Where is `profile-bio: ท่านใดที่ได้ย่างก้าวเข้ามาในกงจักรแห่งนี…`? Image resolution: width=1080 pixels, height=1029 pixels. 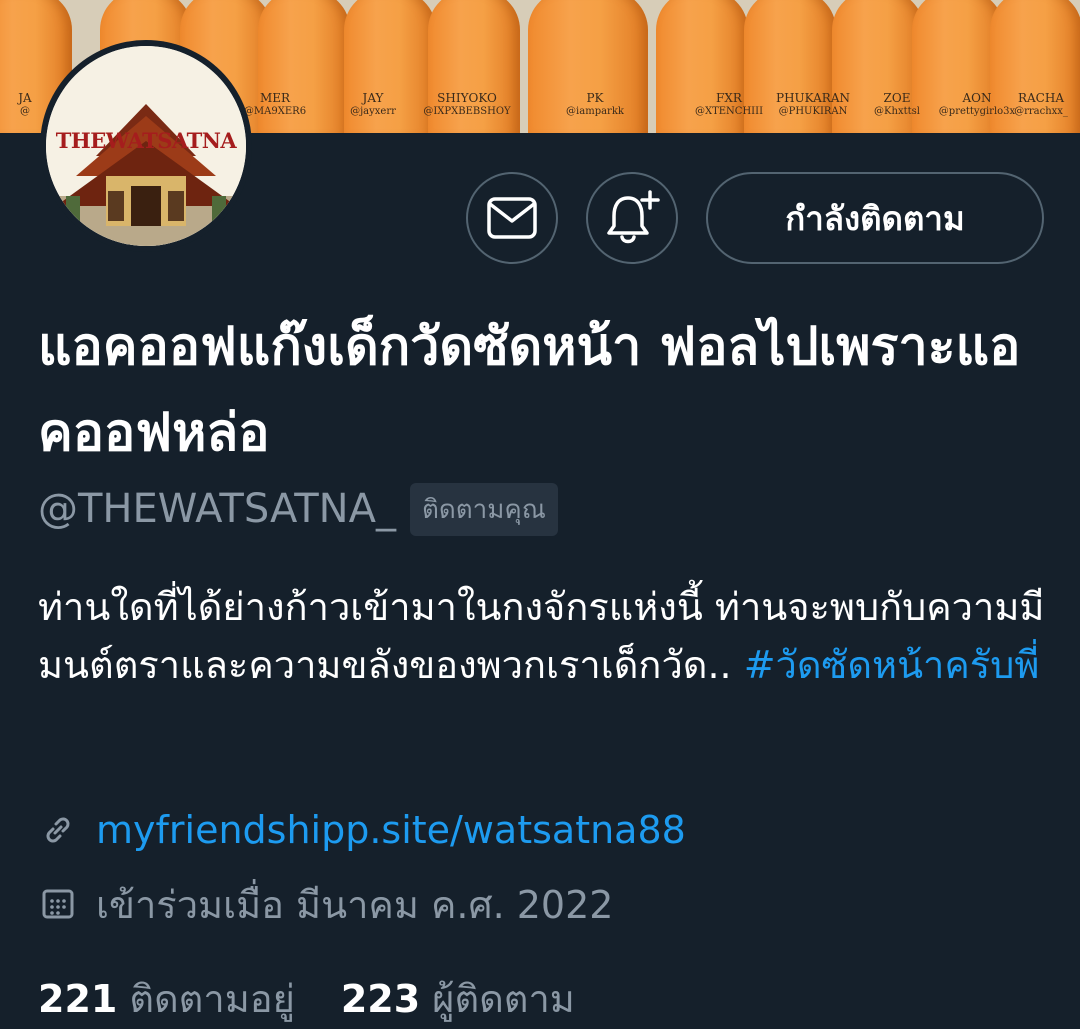 profile-bio: ท่านใดที่ได้ย่างก้าวเข้ามาในกงจักรแห่งนี… is located at coordinates (543, 636).